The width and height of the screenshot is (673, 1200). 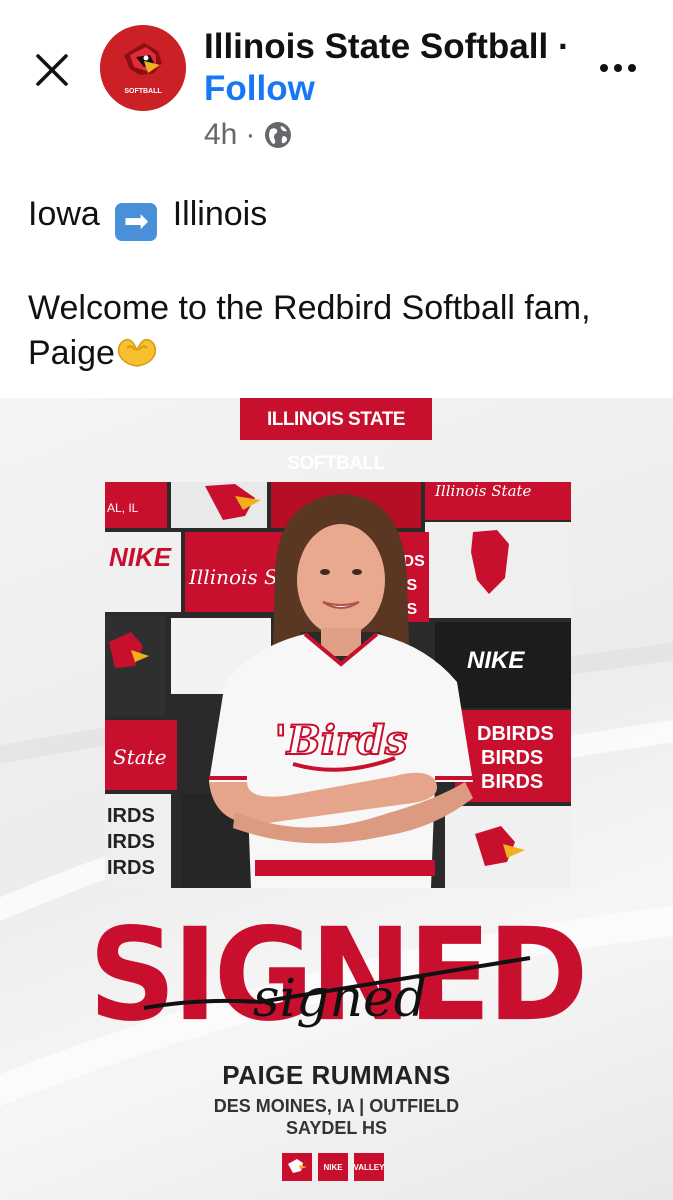 I want to click on backdrop-text: Illinois St, so click(x=237, y=577).